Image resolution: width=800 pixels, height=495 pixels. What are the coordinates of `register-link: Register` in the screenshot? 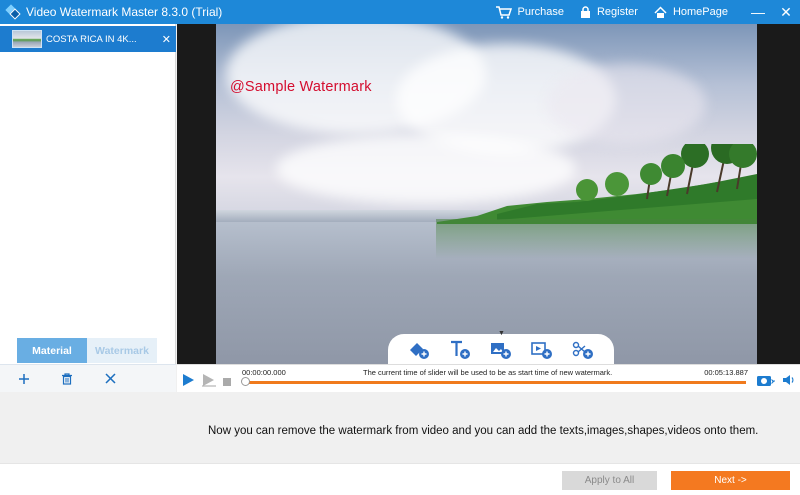 It's located at (609, 12).